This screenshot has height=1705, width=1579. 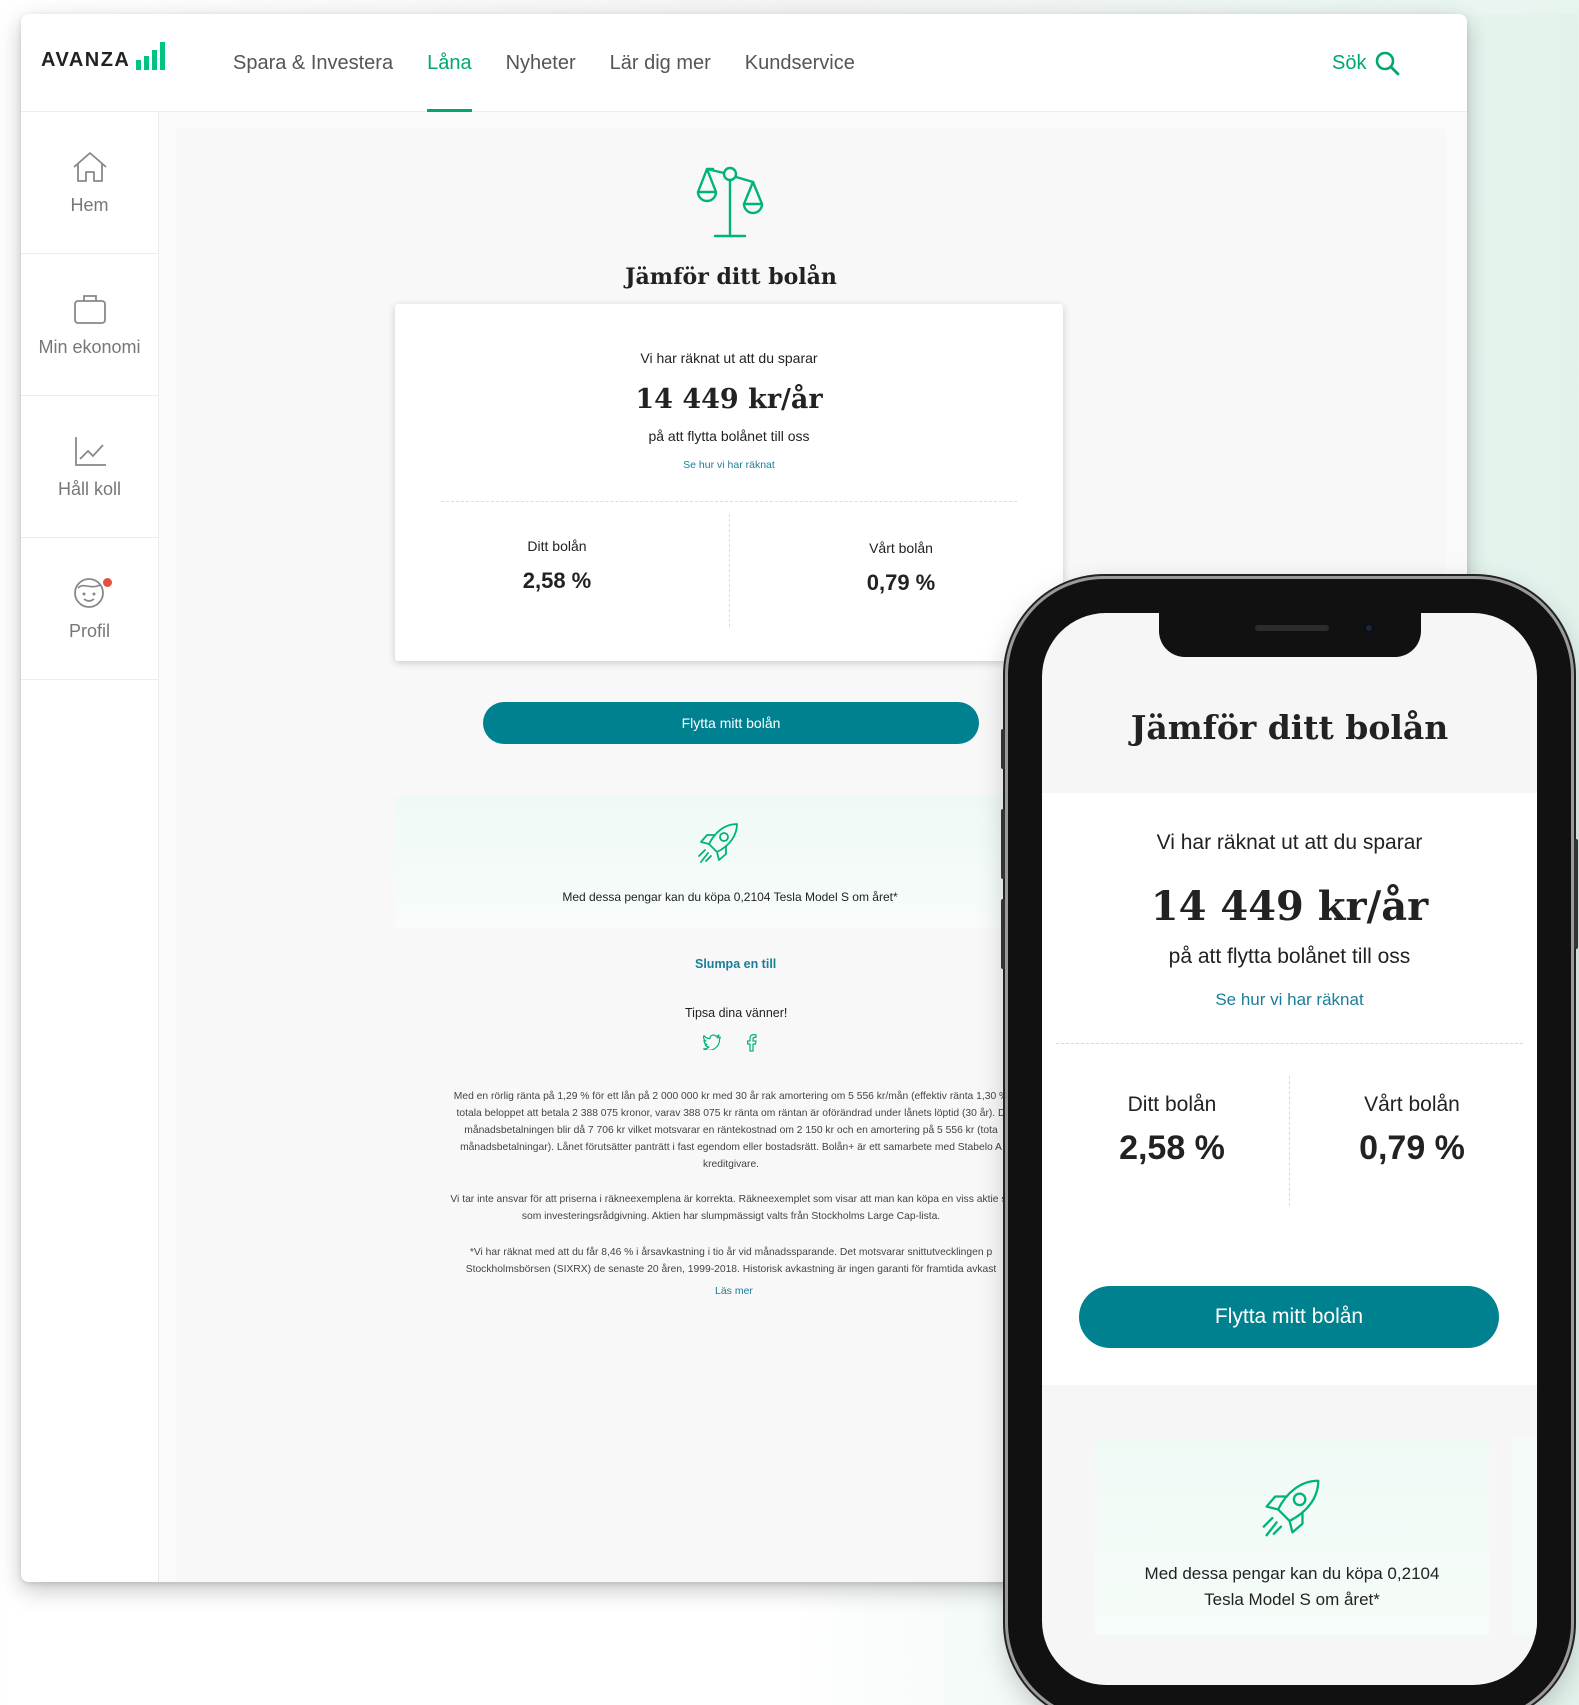 I want to click on profile-icon, so click(x=92, y=595).